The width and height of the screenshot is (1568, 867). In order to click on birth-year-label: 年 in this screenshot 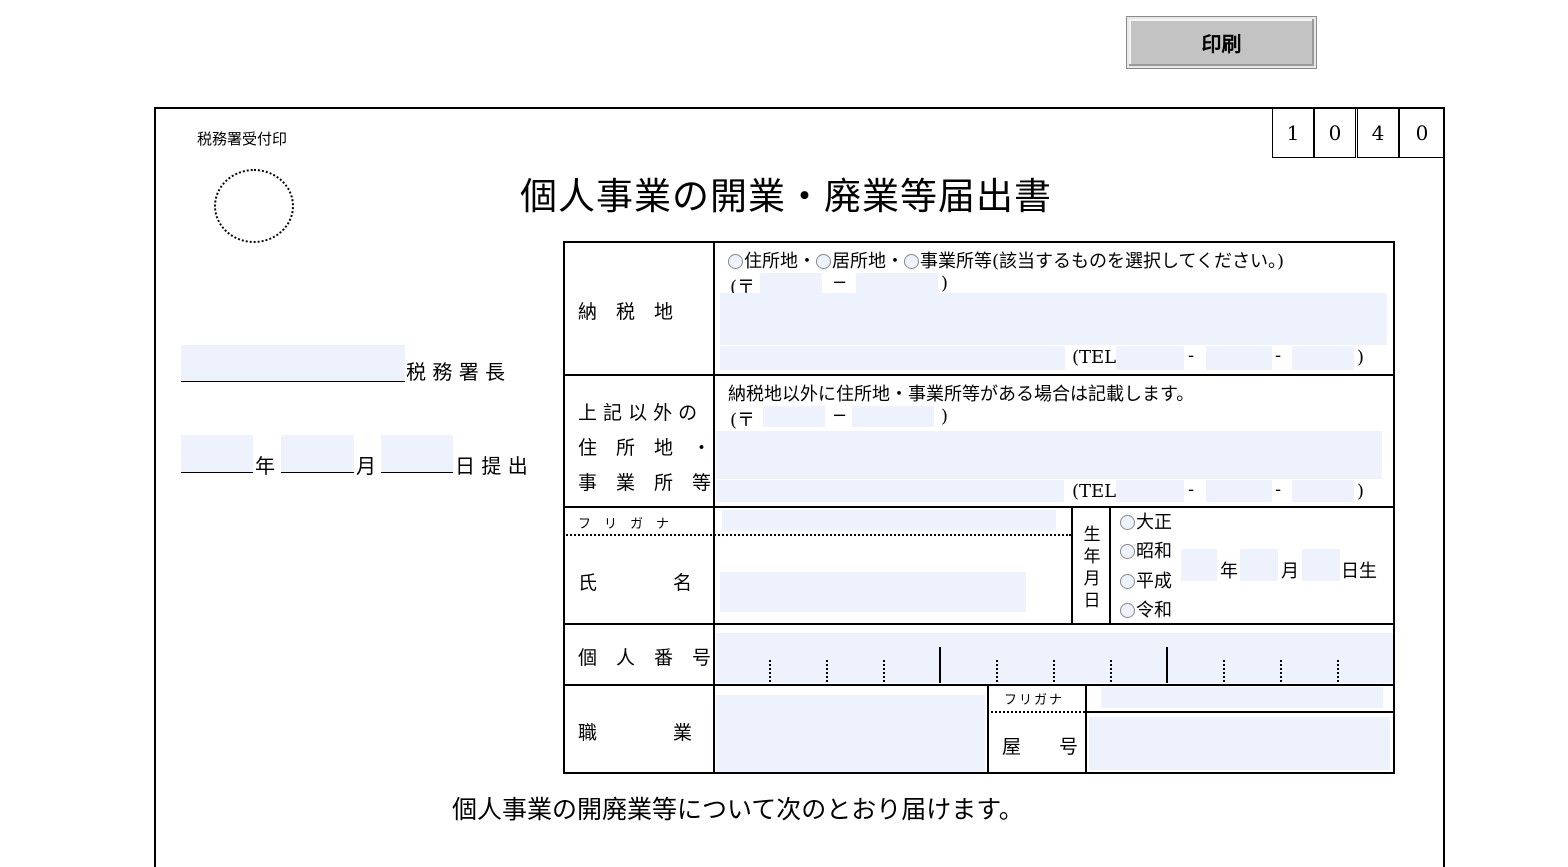, I will do `click(1229, 571)`.